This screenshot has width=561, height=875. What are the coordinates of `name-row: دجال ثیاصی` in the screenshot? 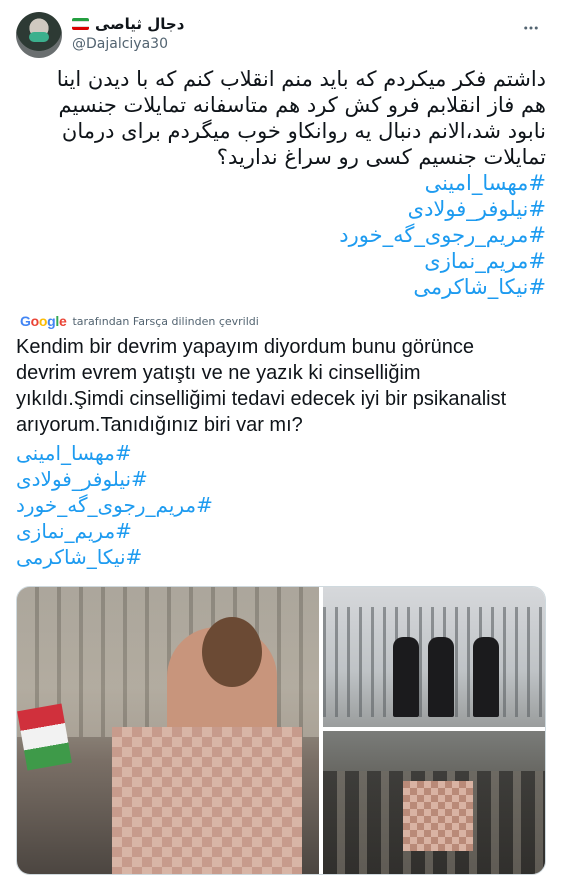 It's located at (128, 24).